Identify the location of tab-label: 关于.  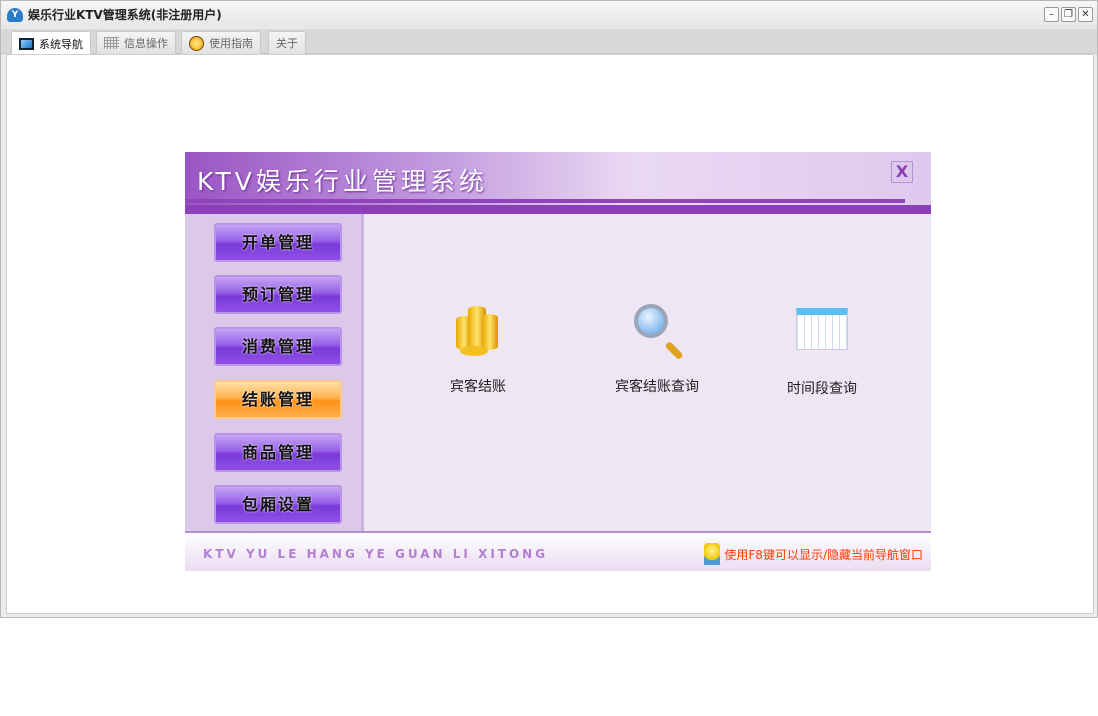
(287, 43).